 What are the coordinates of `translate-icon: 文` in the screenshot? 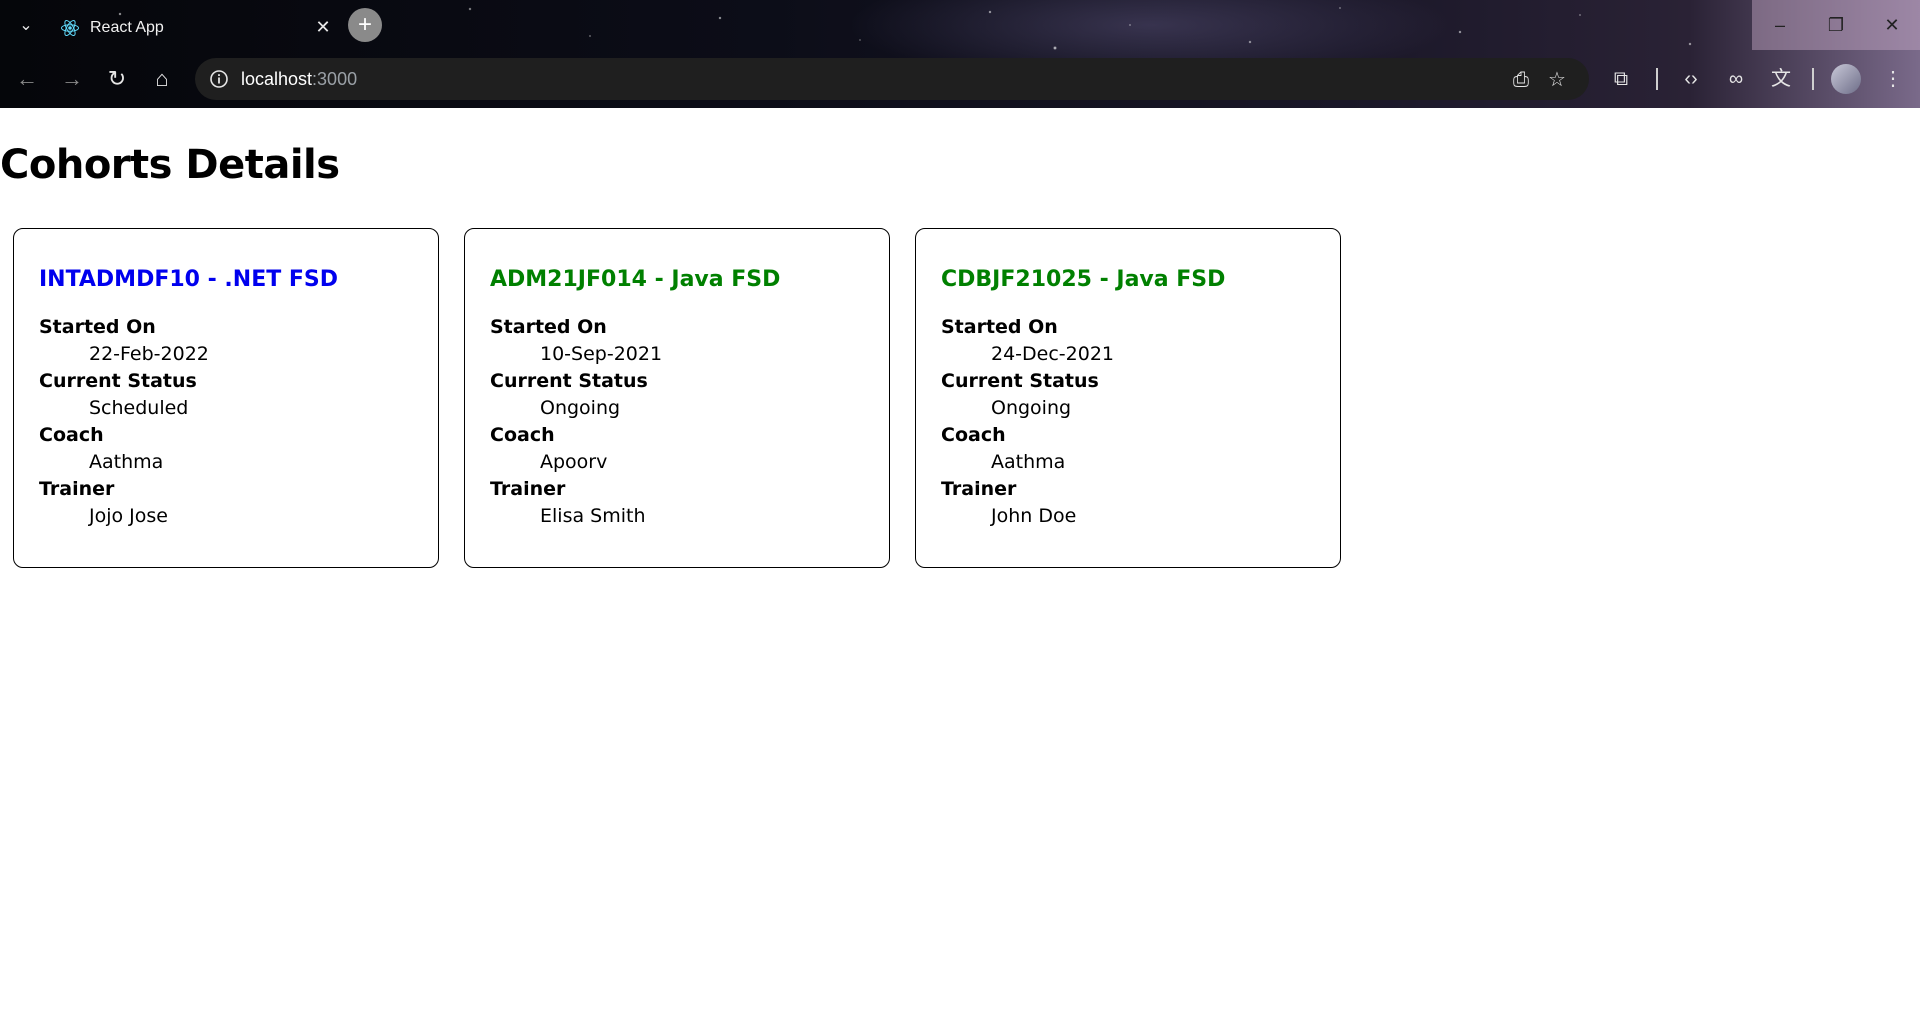 It's located at (1781, 79).